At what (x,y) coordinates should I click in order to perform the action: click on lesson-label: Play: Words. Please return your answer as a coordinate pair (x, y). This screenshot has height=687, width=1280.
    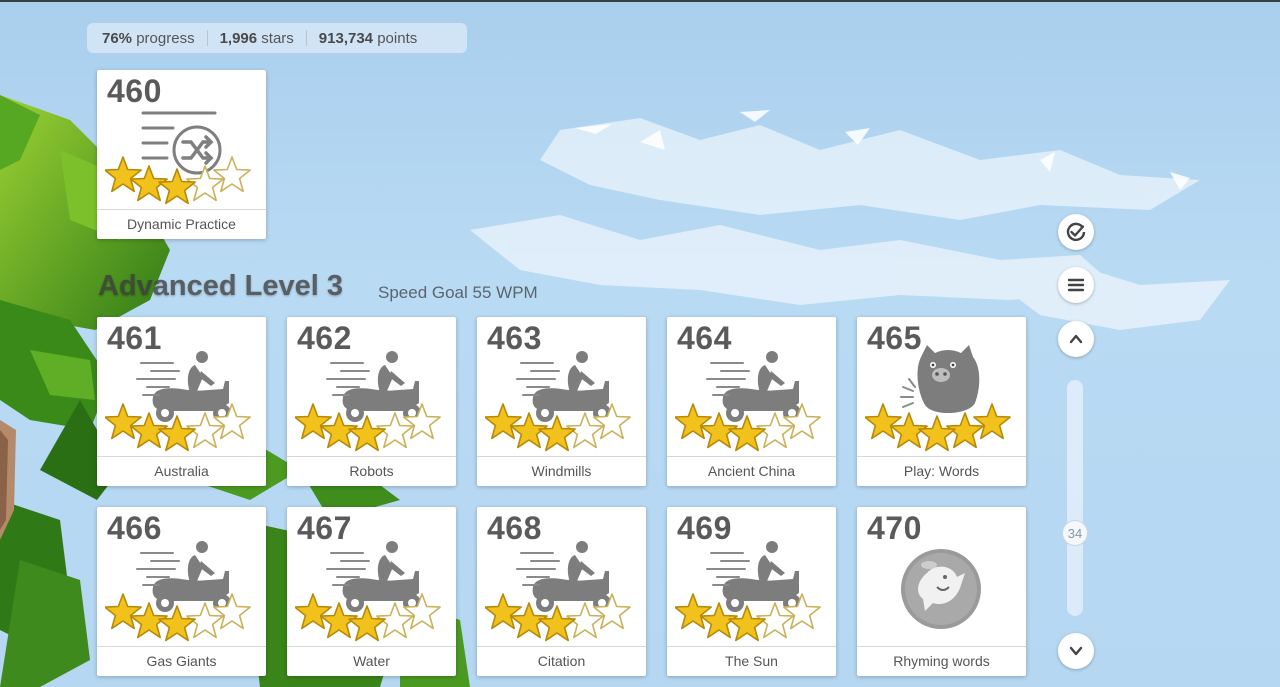
    Looking at the image, I should click on (941, 471).